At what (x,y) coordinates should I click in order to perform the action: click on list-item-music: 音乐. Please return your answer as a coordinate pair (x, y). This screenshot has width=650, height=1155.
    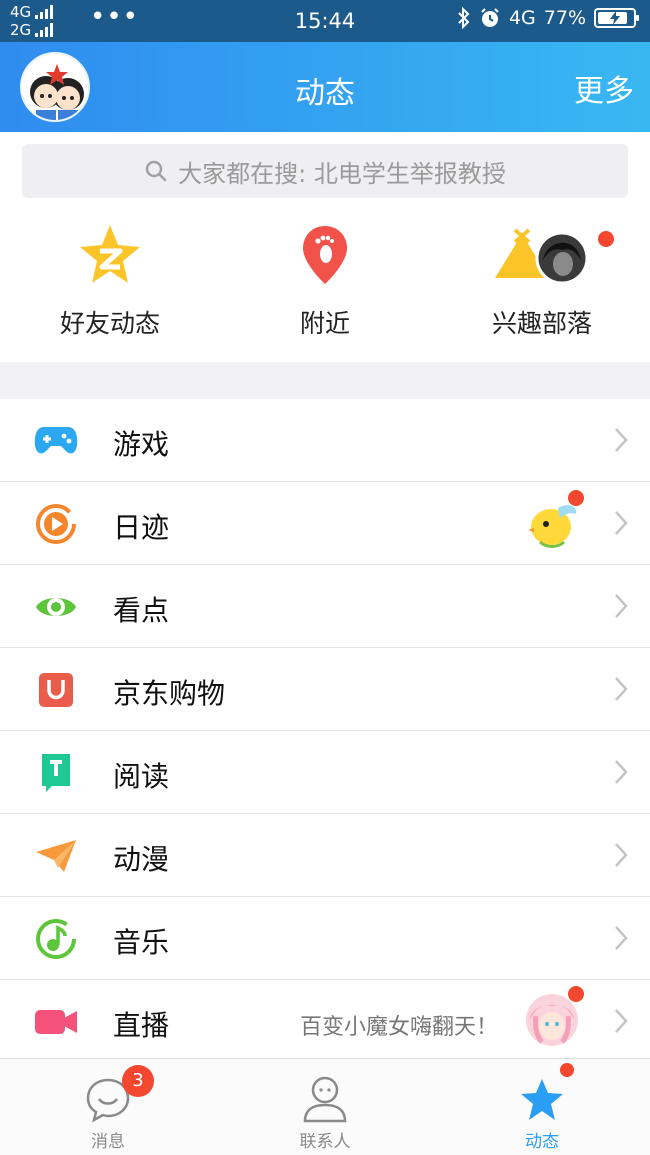
    Looking at the image, I should click on (325, 938).